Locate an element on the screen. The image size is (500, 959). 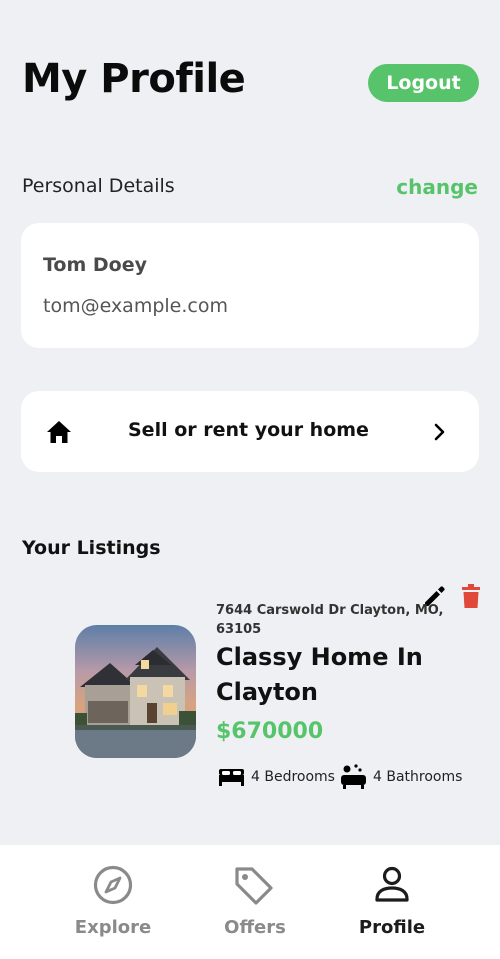
sell-or-rent-label: Sell or rent your home is located at coordinates (248, 430).